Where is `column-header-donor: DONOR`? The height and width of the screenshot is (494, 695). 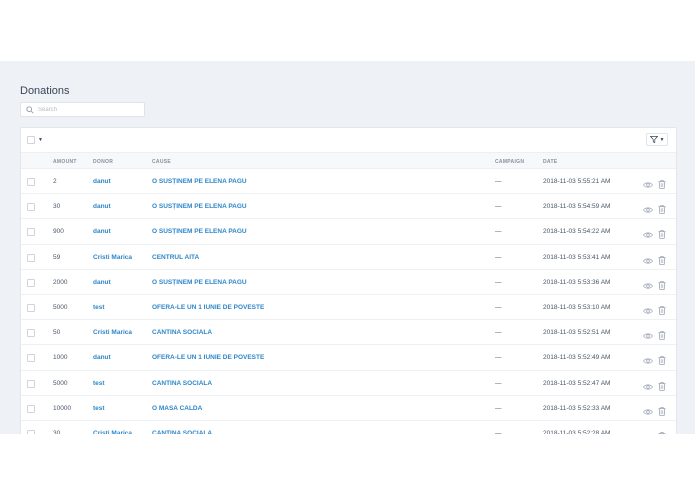 column-header-donor: DONOR is located at coordinates (103, 162).